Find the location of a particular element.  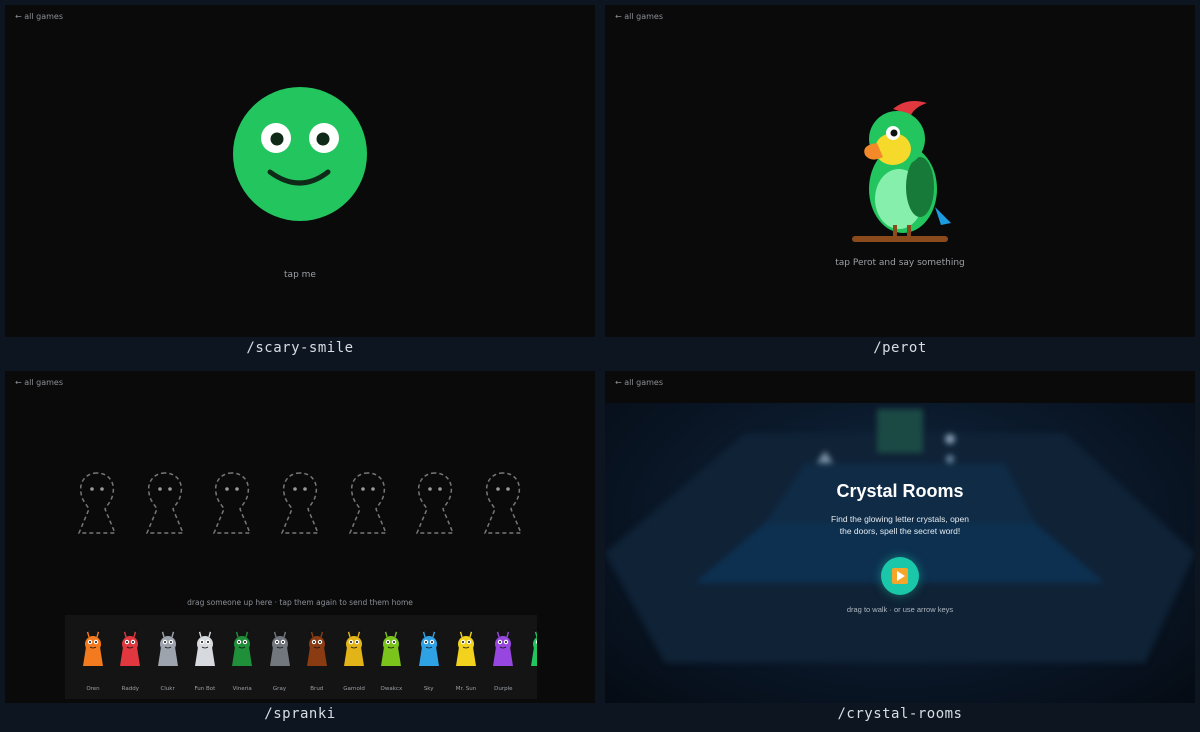

game-title: Crystal Rooms is located at coordinates (900, 491).